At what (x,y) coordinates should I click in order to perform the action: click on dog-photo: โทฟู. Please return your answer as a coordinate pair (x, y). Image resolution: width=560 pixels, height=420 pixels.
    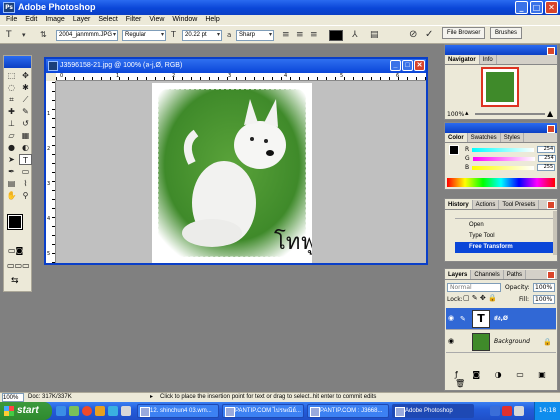
    Looking at the image, I should click on (232, 173).